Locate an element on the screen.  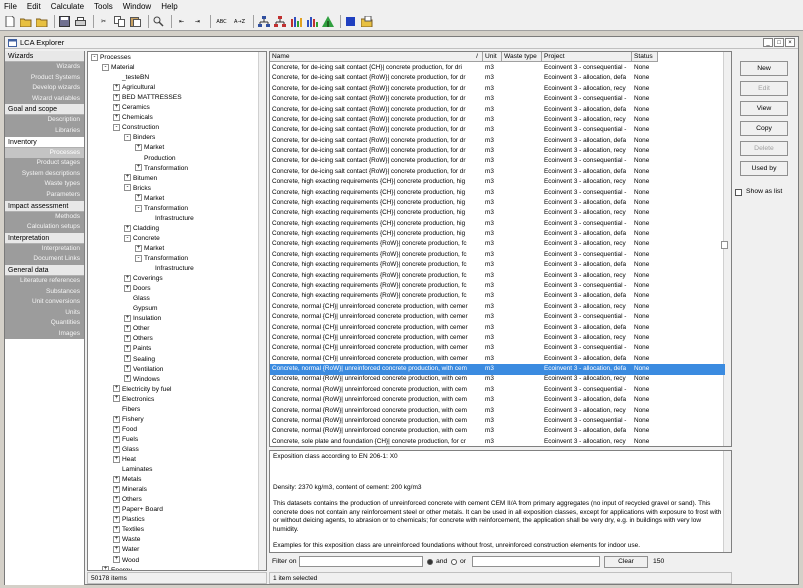
tree-node: + Paints is located at coordinates (137, 349).